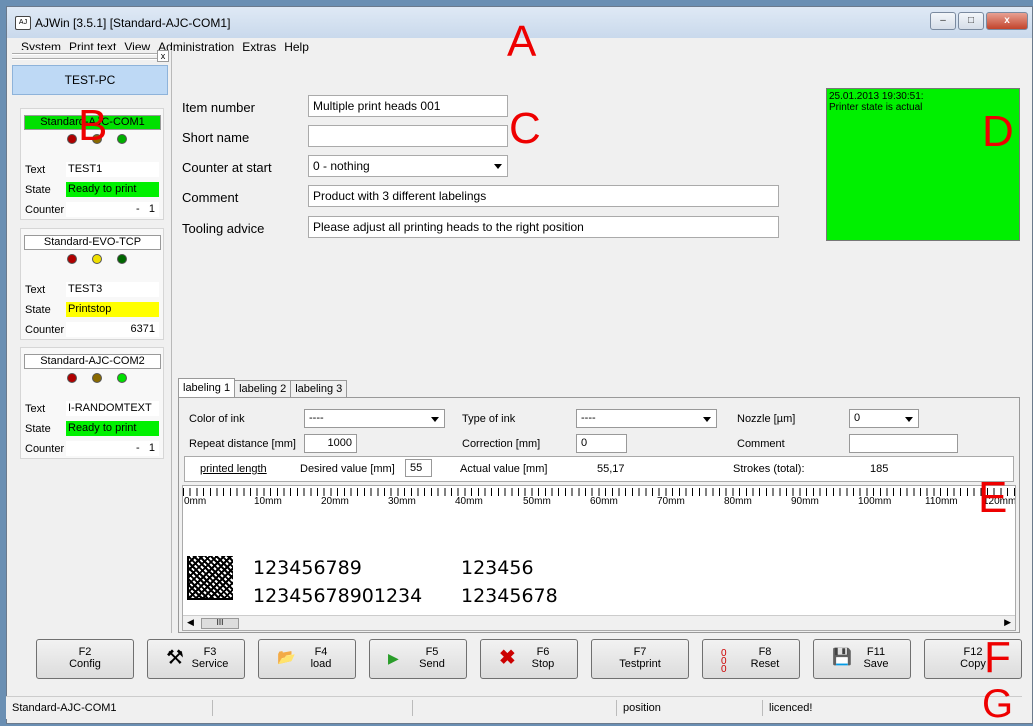 The image size is (1033, 726). Describe the element at coordinates (418, 468) in the screenshot. I see `desired-value-input: 55` at that location.